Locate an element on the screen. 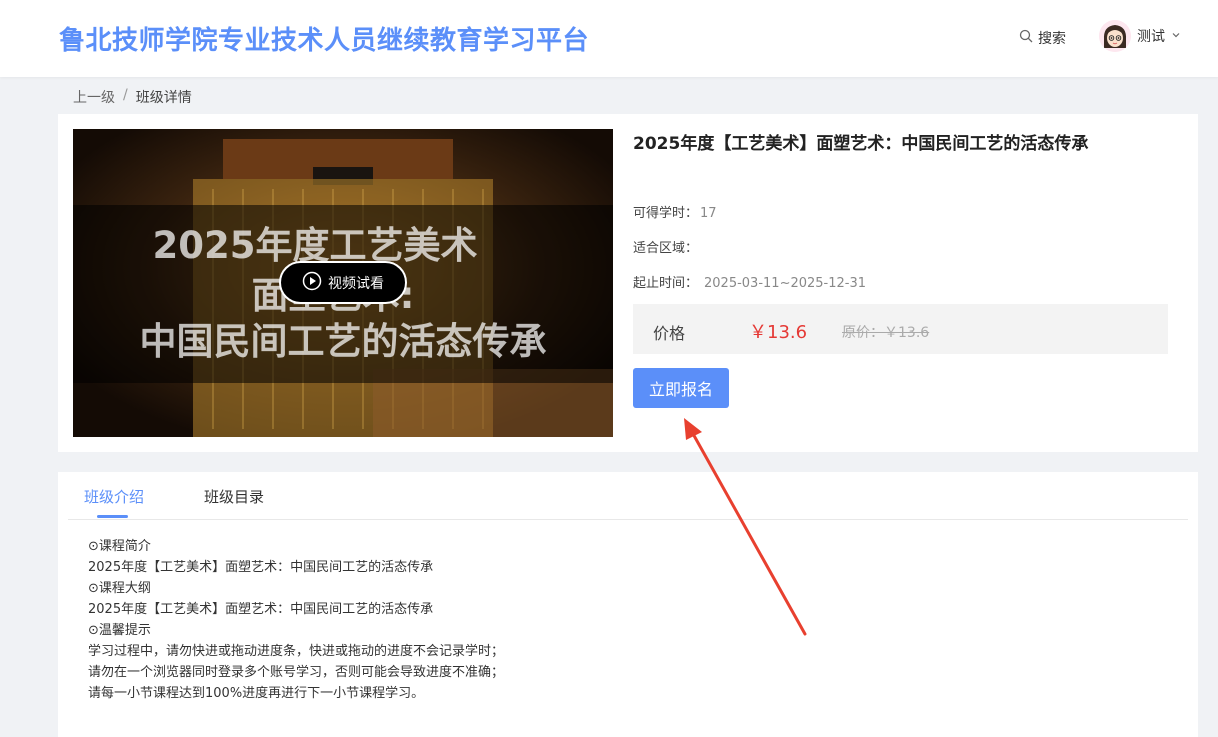  original-price: 原价：￥13.6 is located at coordinates (886, 333).